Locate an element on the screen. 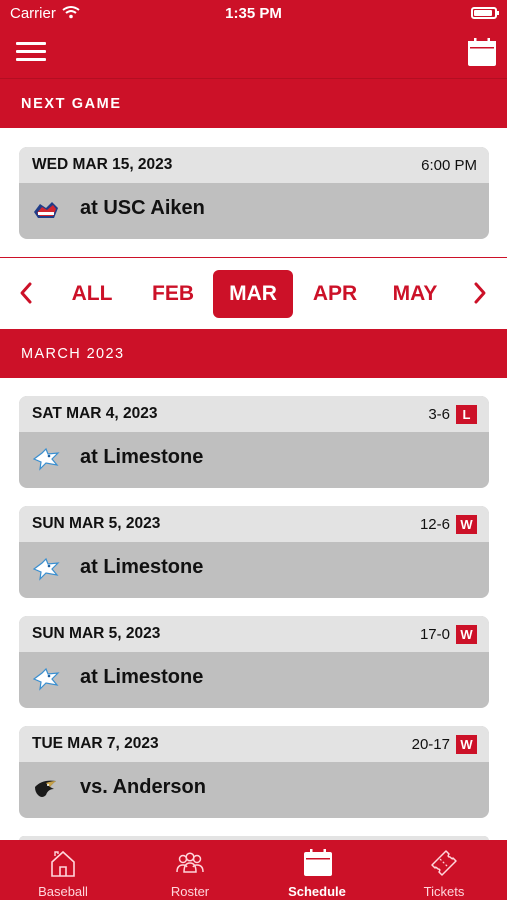 This screenshot has width=507, height=900. game-card: SUN MAR 5, 2023 17-0 W at Limestone is located at coordinates (254, 662).